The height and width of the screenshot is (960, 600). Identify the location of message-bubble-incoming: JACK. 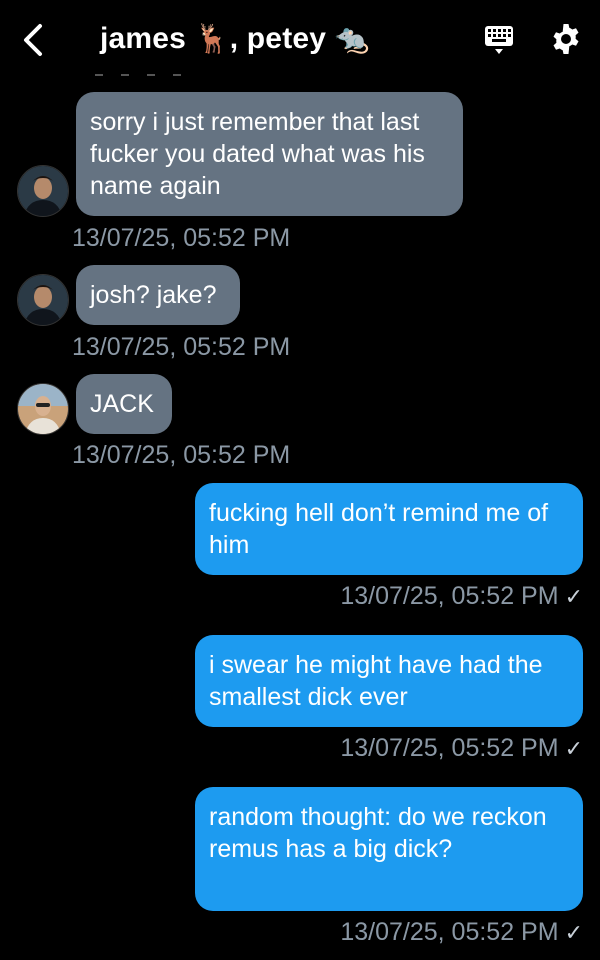
(124, 404).